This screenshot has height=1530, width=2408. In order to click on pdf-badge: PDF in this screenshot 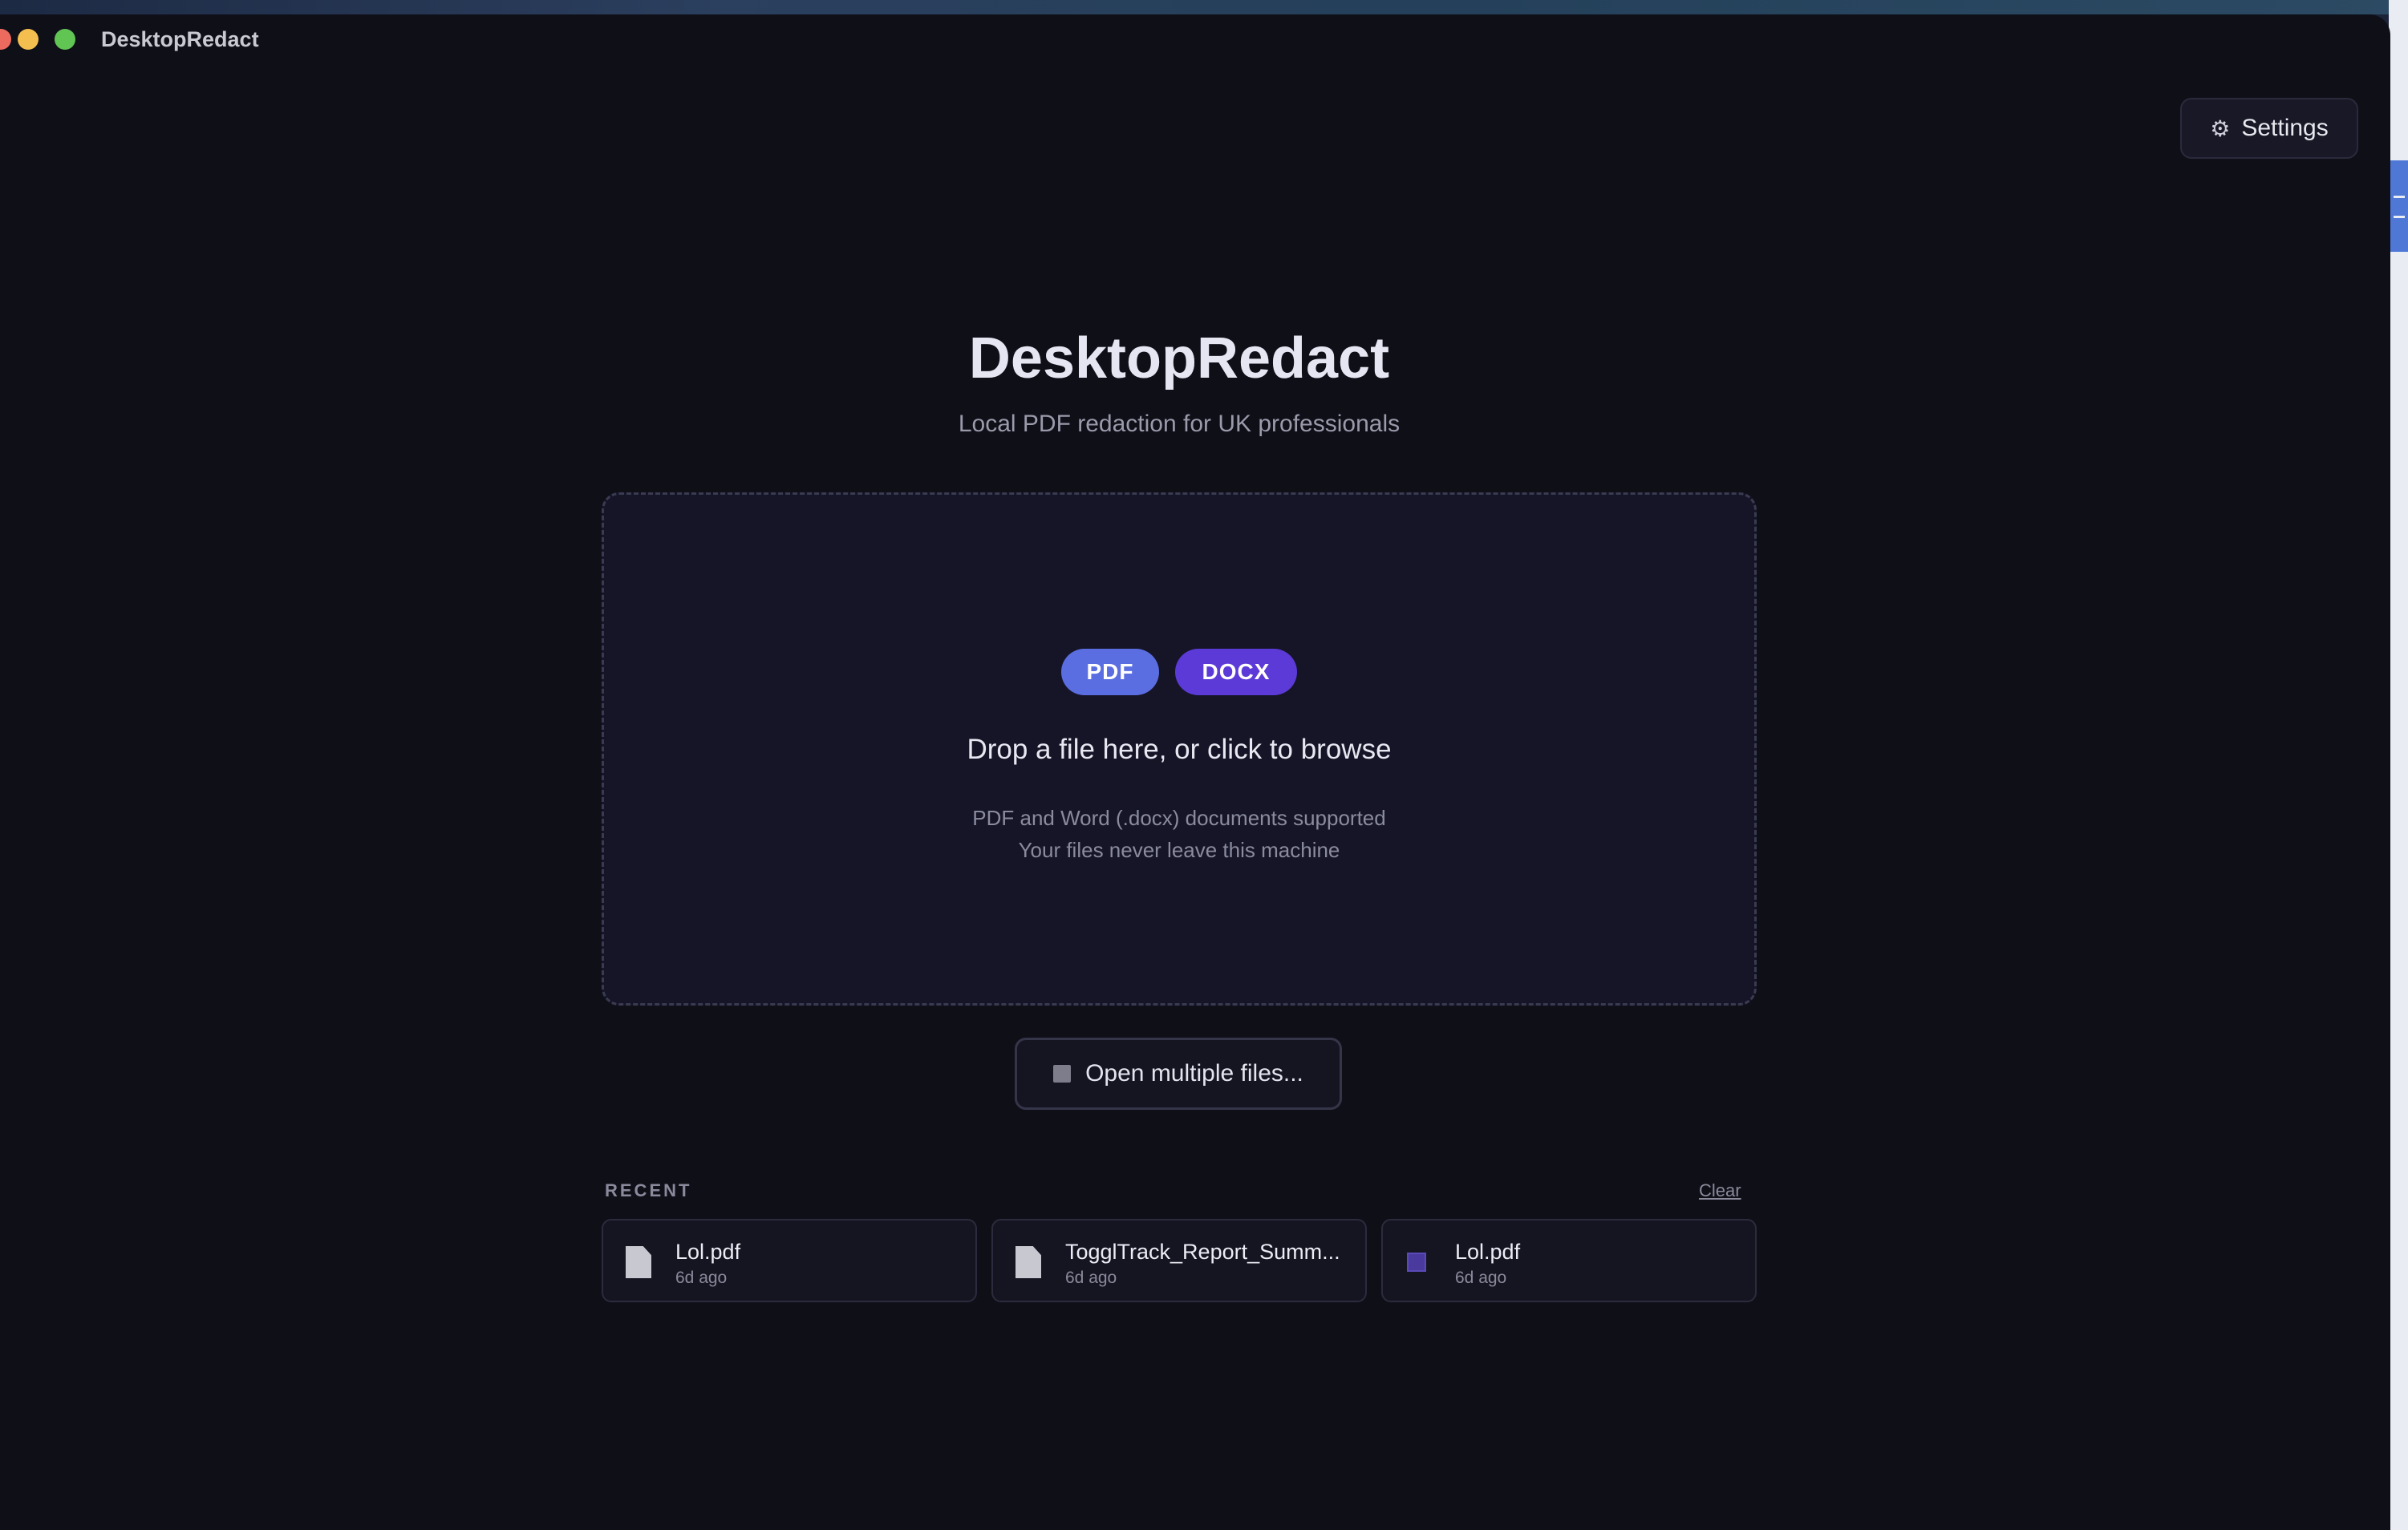, I will do `click(1110, 672)`.